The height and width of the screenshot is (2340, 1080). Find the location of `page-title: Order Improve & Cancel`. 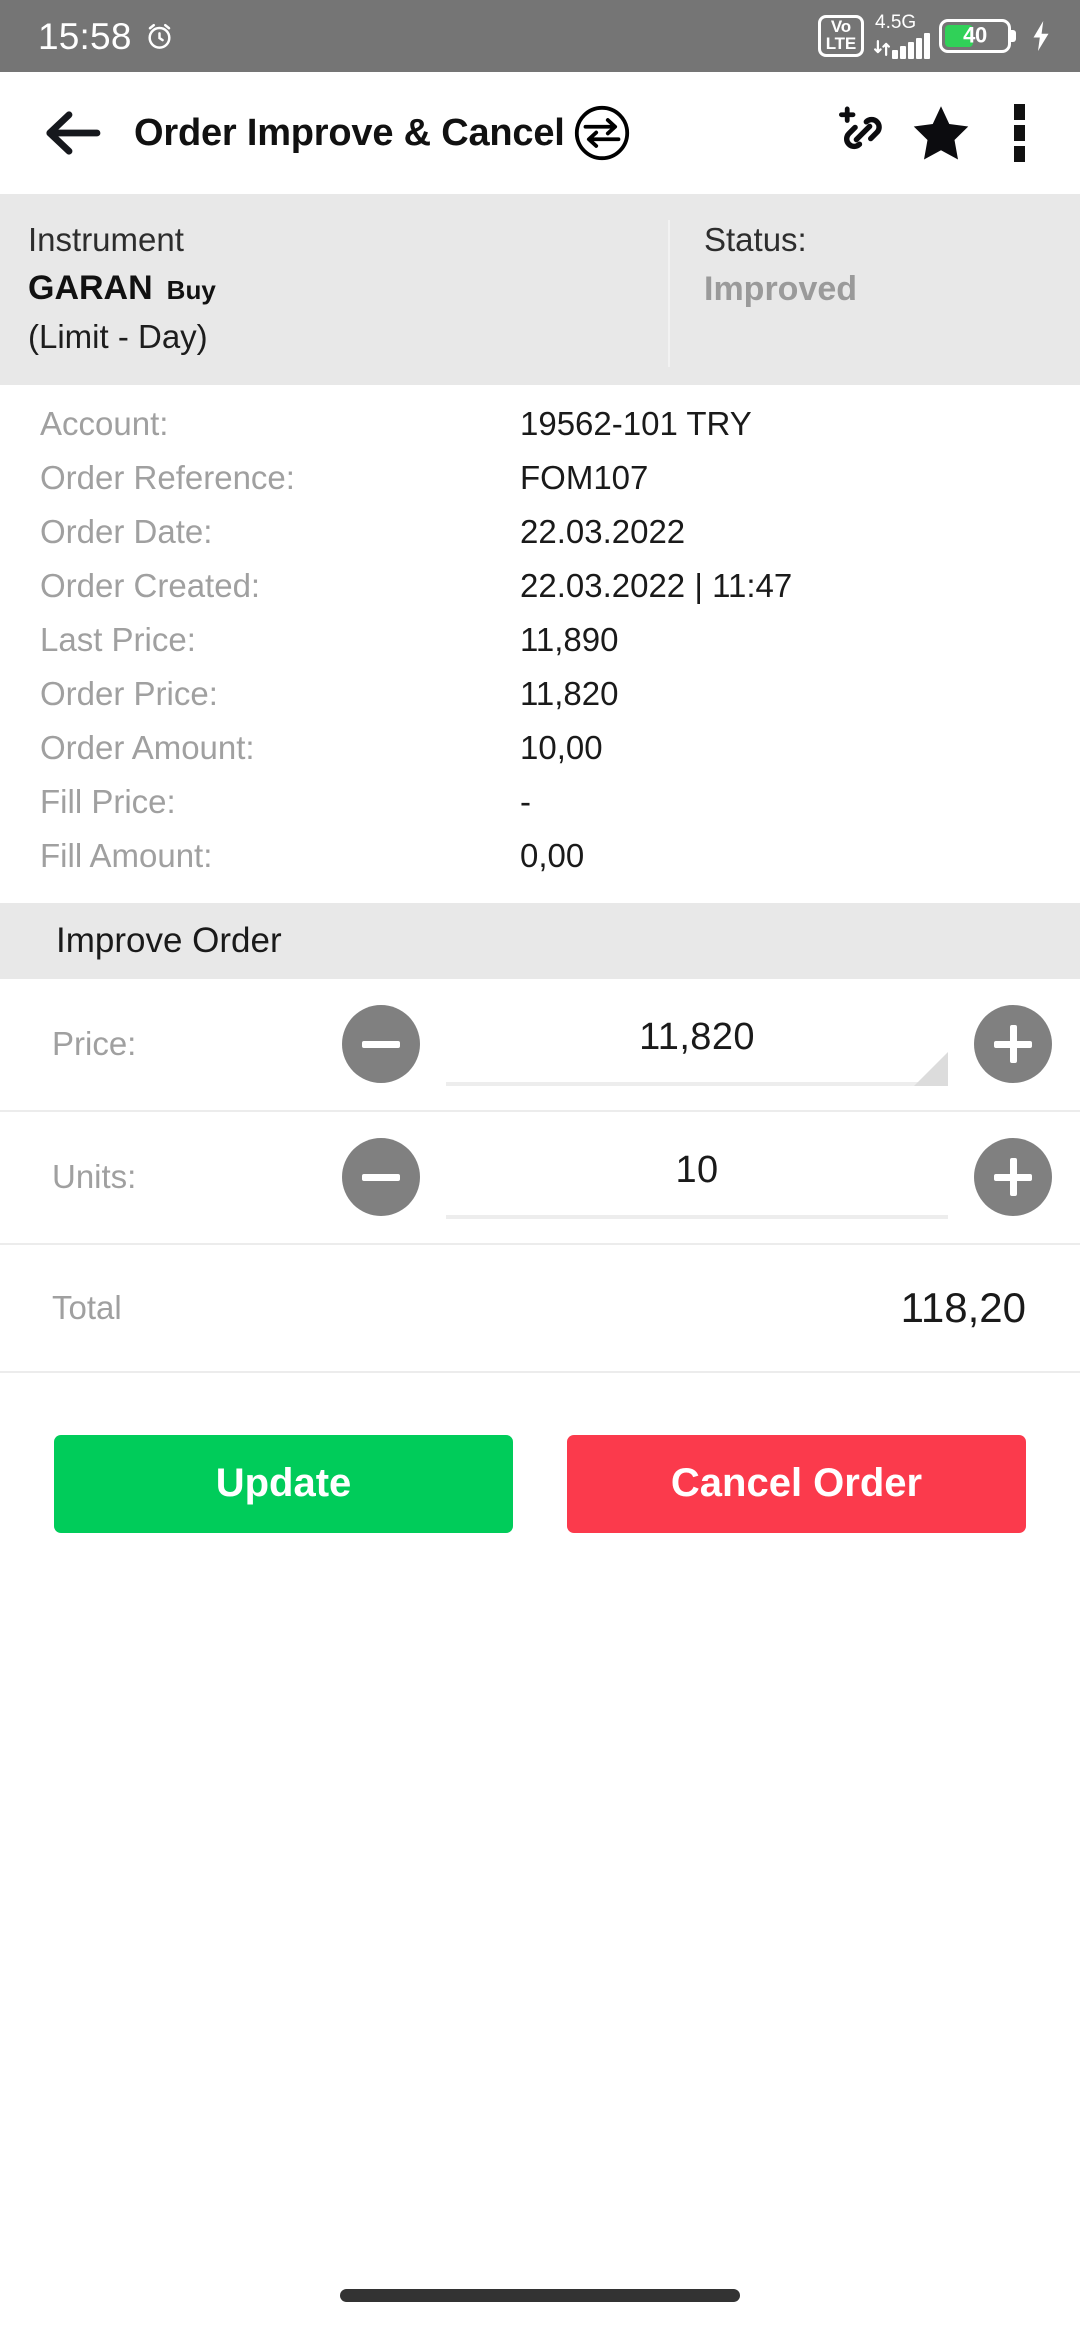

page-title: Order Improve & Cancel is located at coordinates (349, 132).